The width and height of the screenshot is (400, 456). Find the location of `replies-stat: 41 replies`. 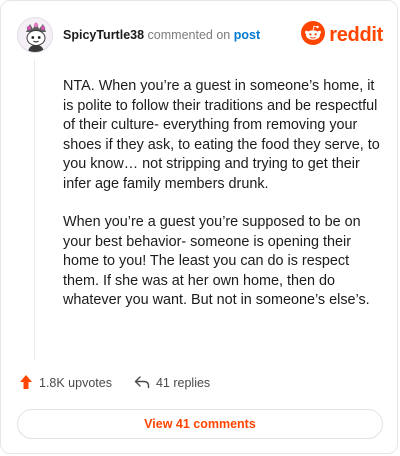

replies-stat: 41 replies is located at coordinates (172, 383).